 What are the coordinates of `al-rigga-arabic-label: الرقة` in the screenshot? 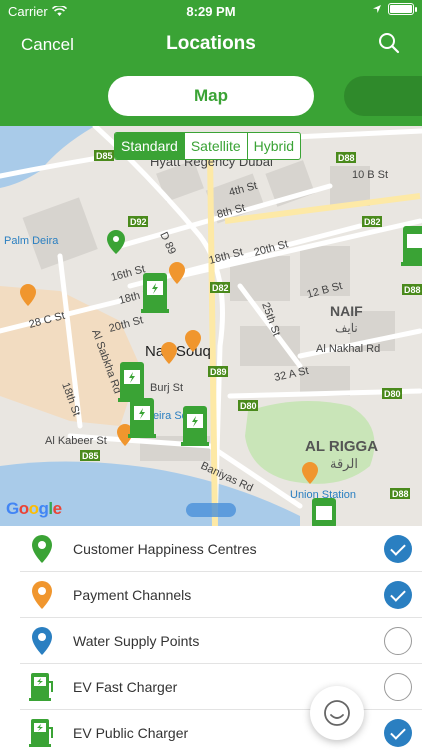 It's located at (344, 464).